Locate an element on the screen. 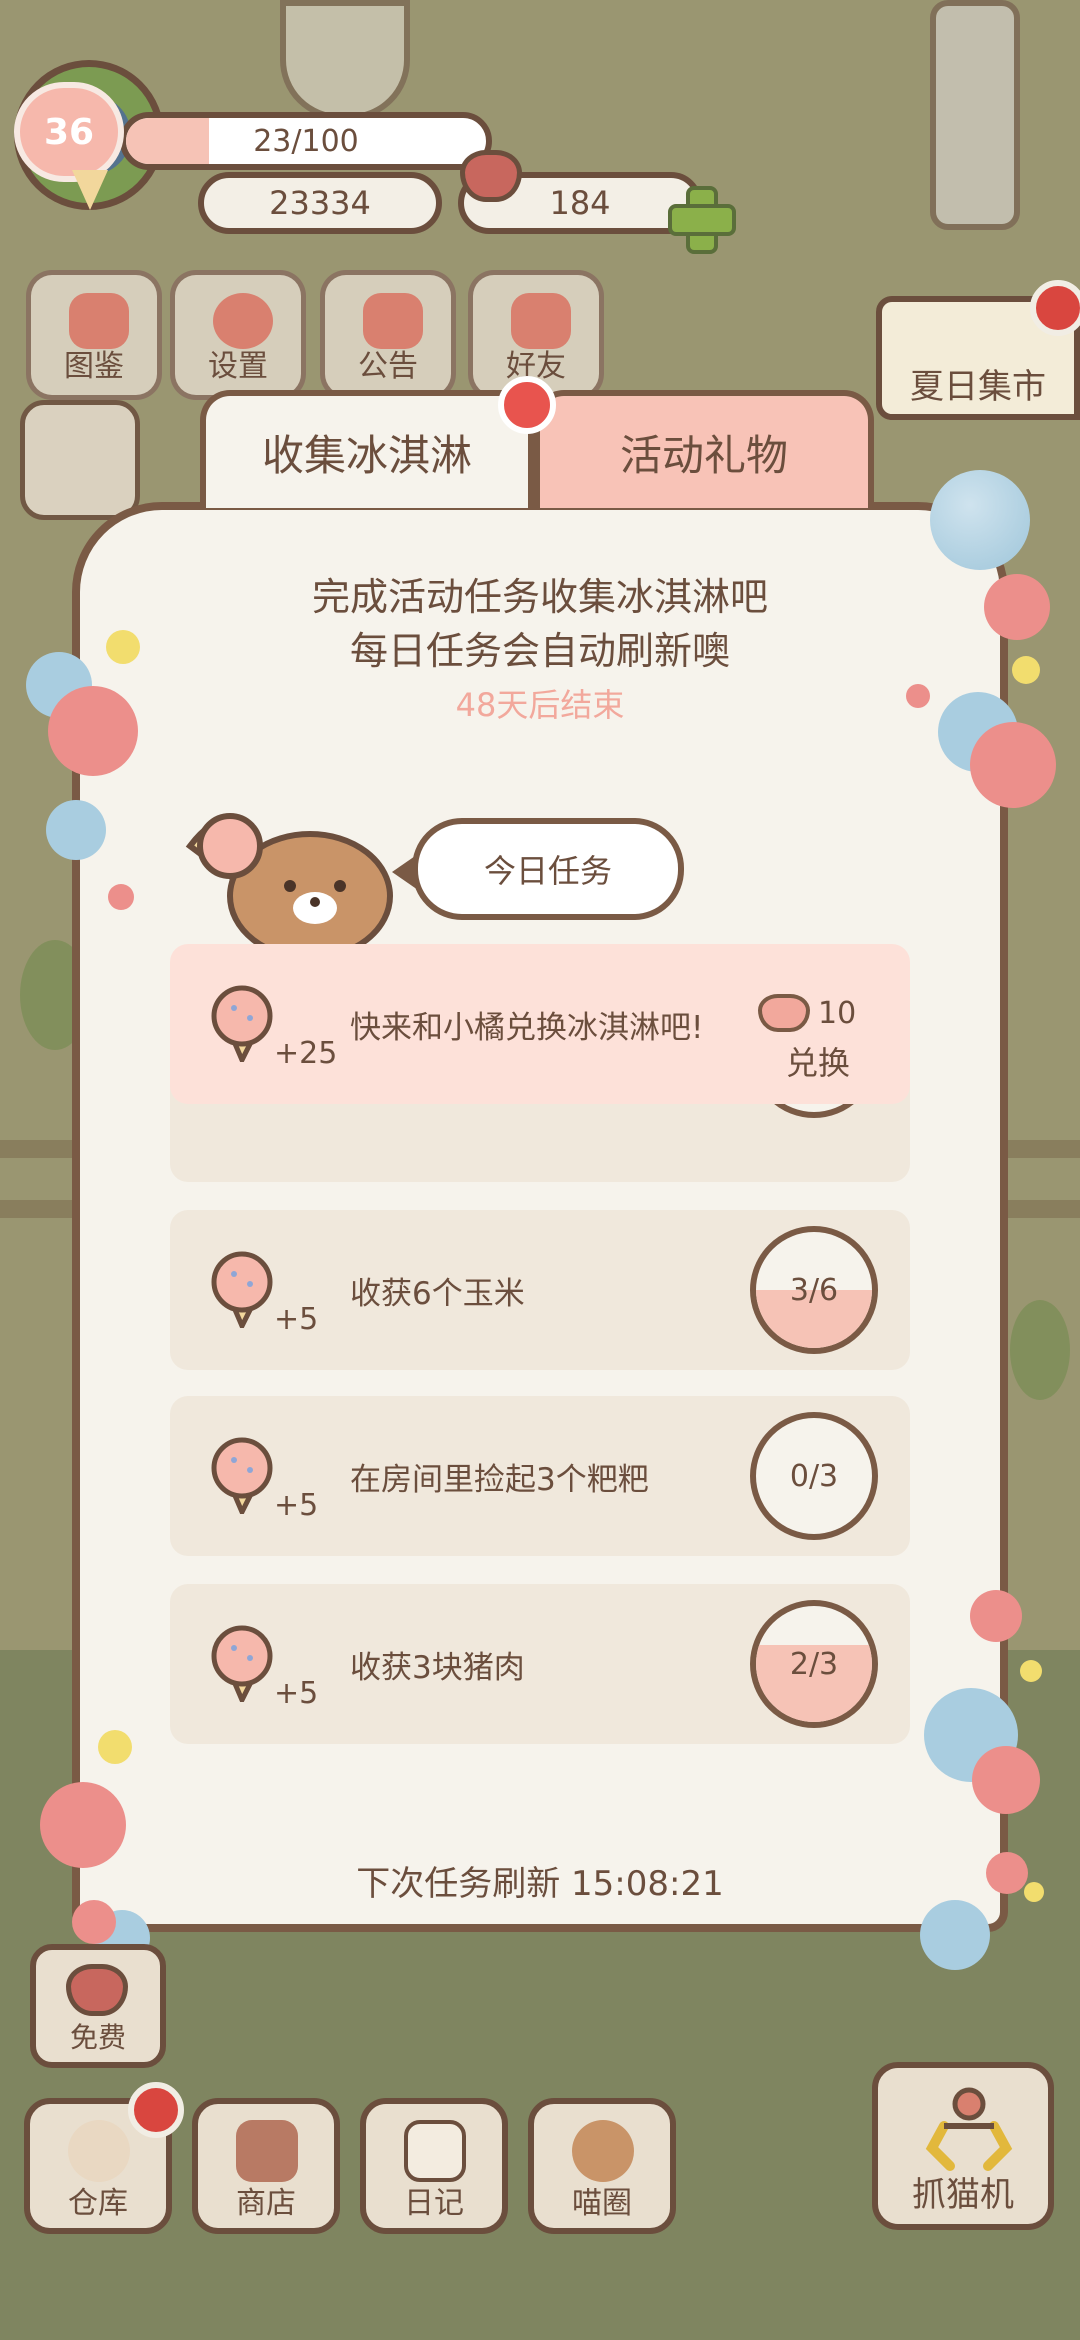 This screenshot has width=1080, height=2340. meow-circle-button: 喵圈 is located at coordinates (602, 2166).